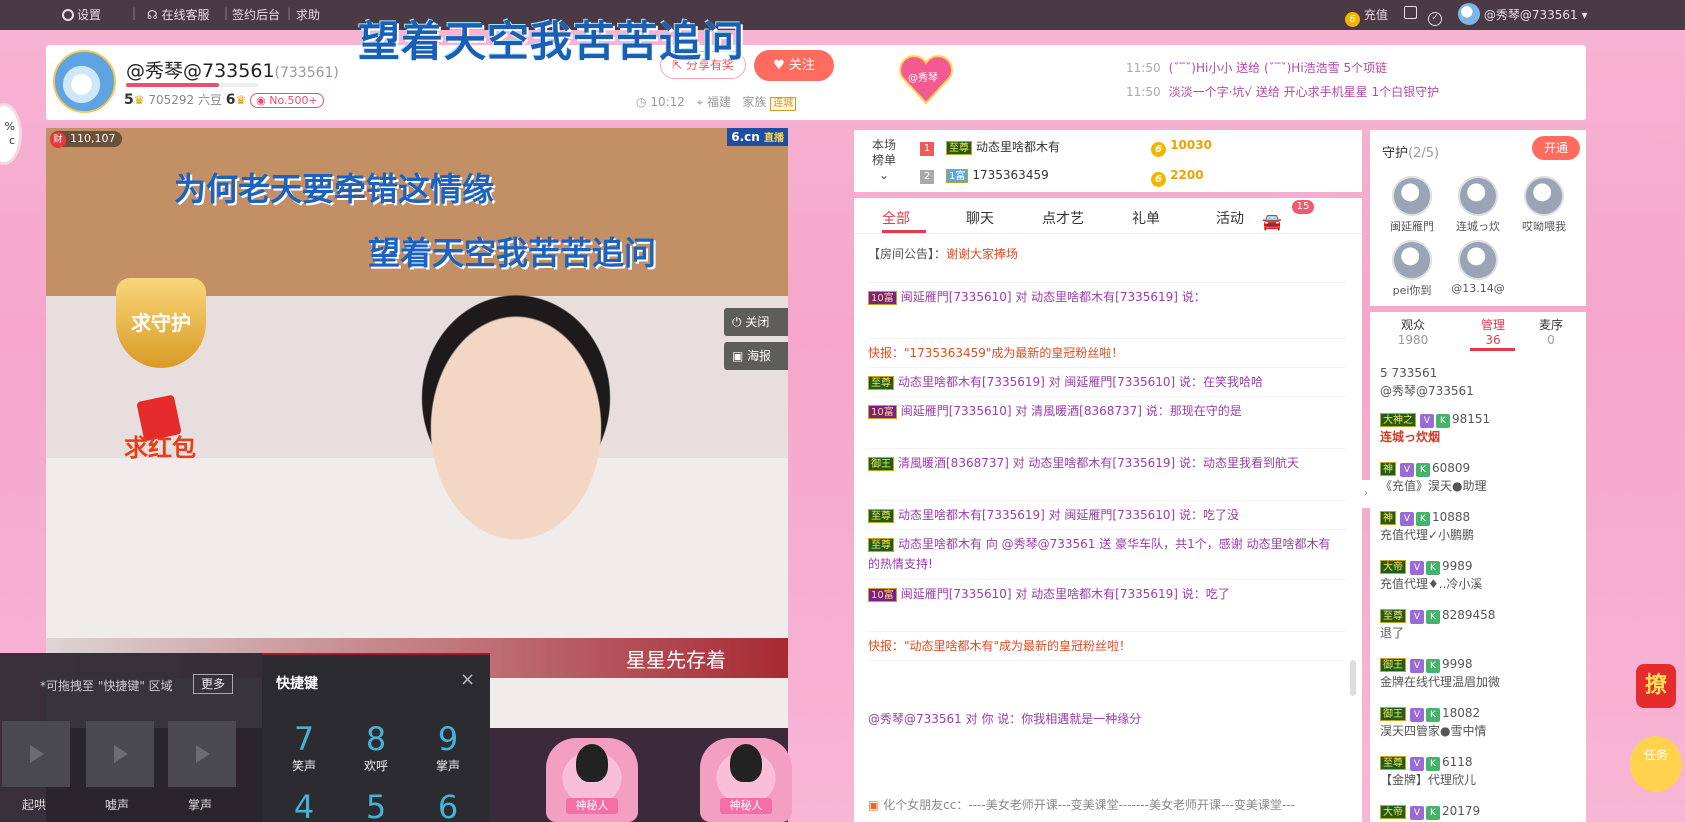 The image size is (1685, 822). What do you see at coordinates (160, 434) in the screenshot?
I see `redpack-request-icon: 求红包` at bounding box center [160, 434].